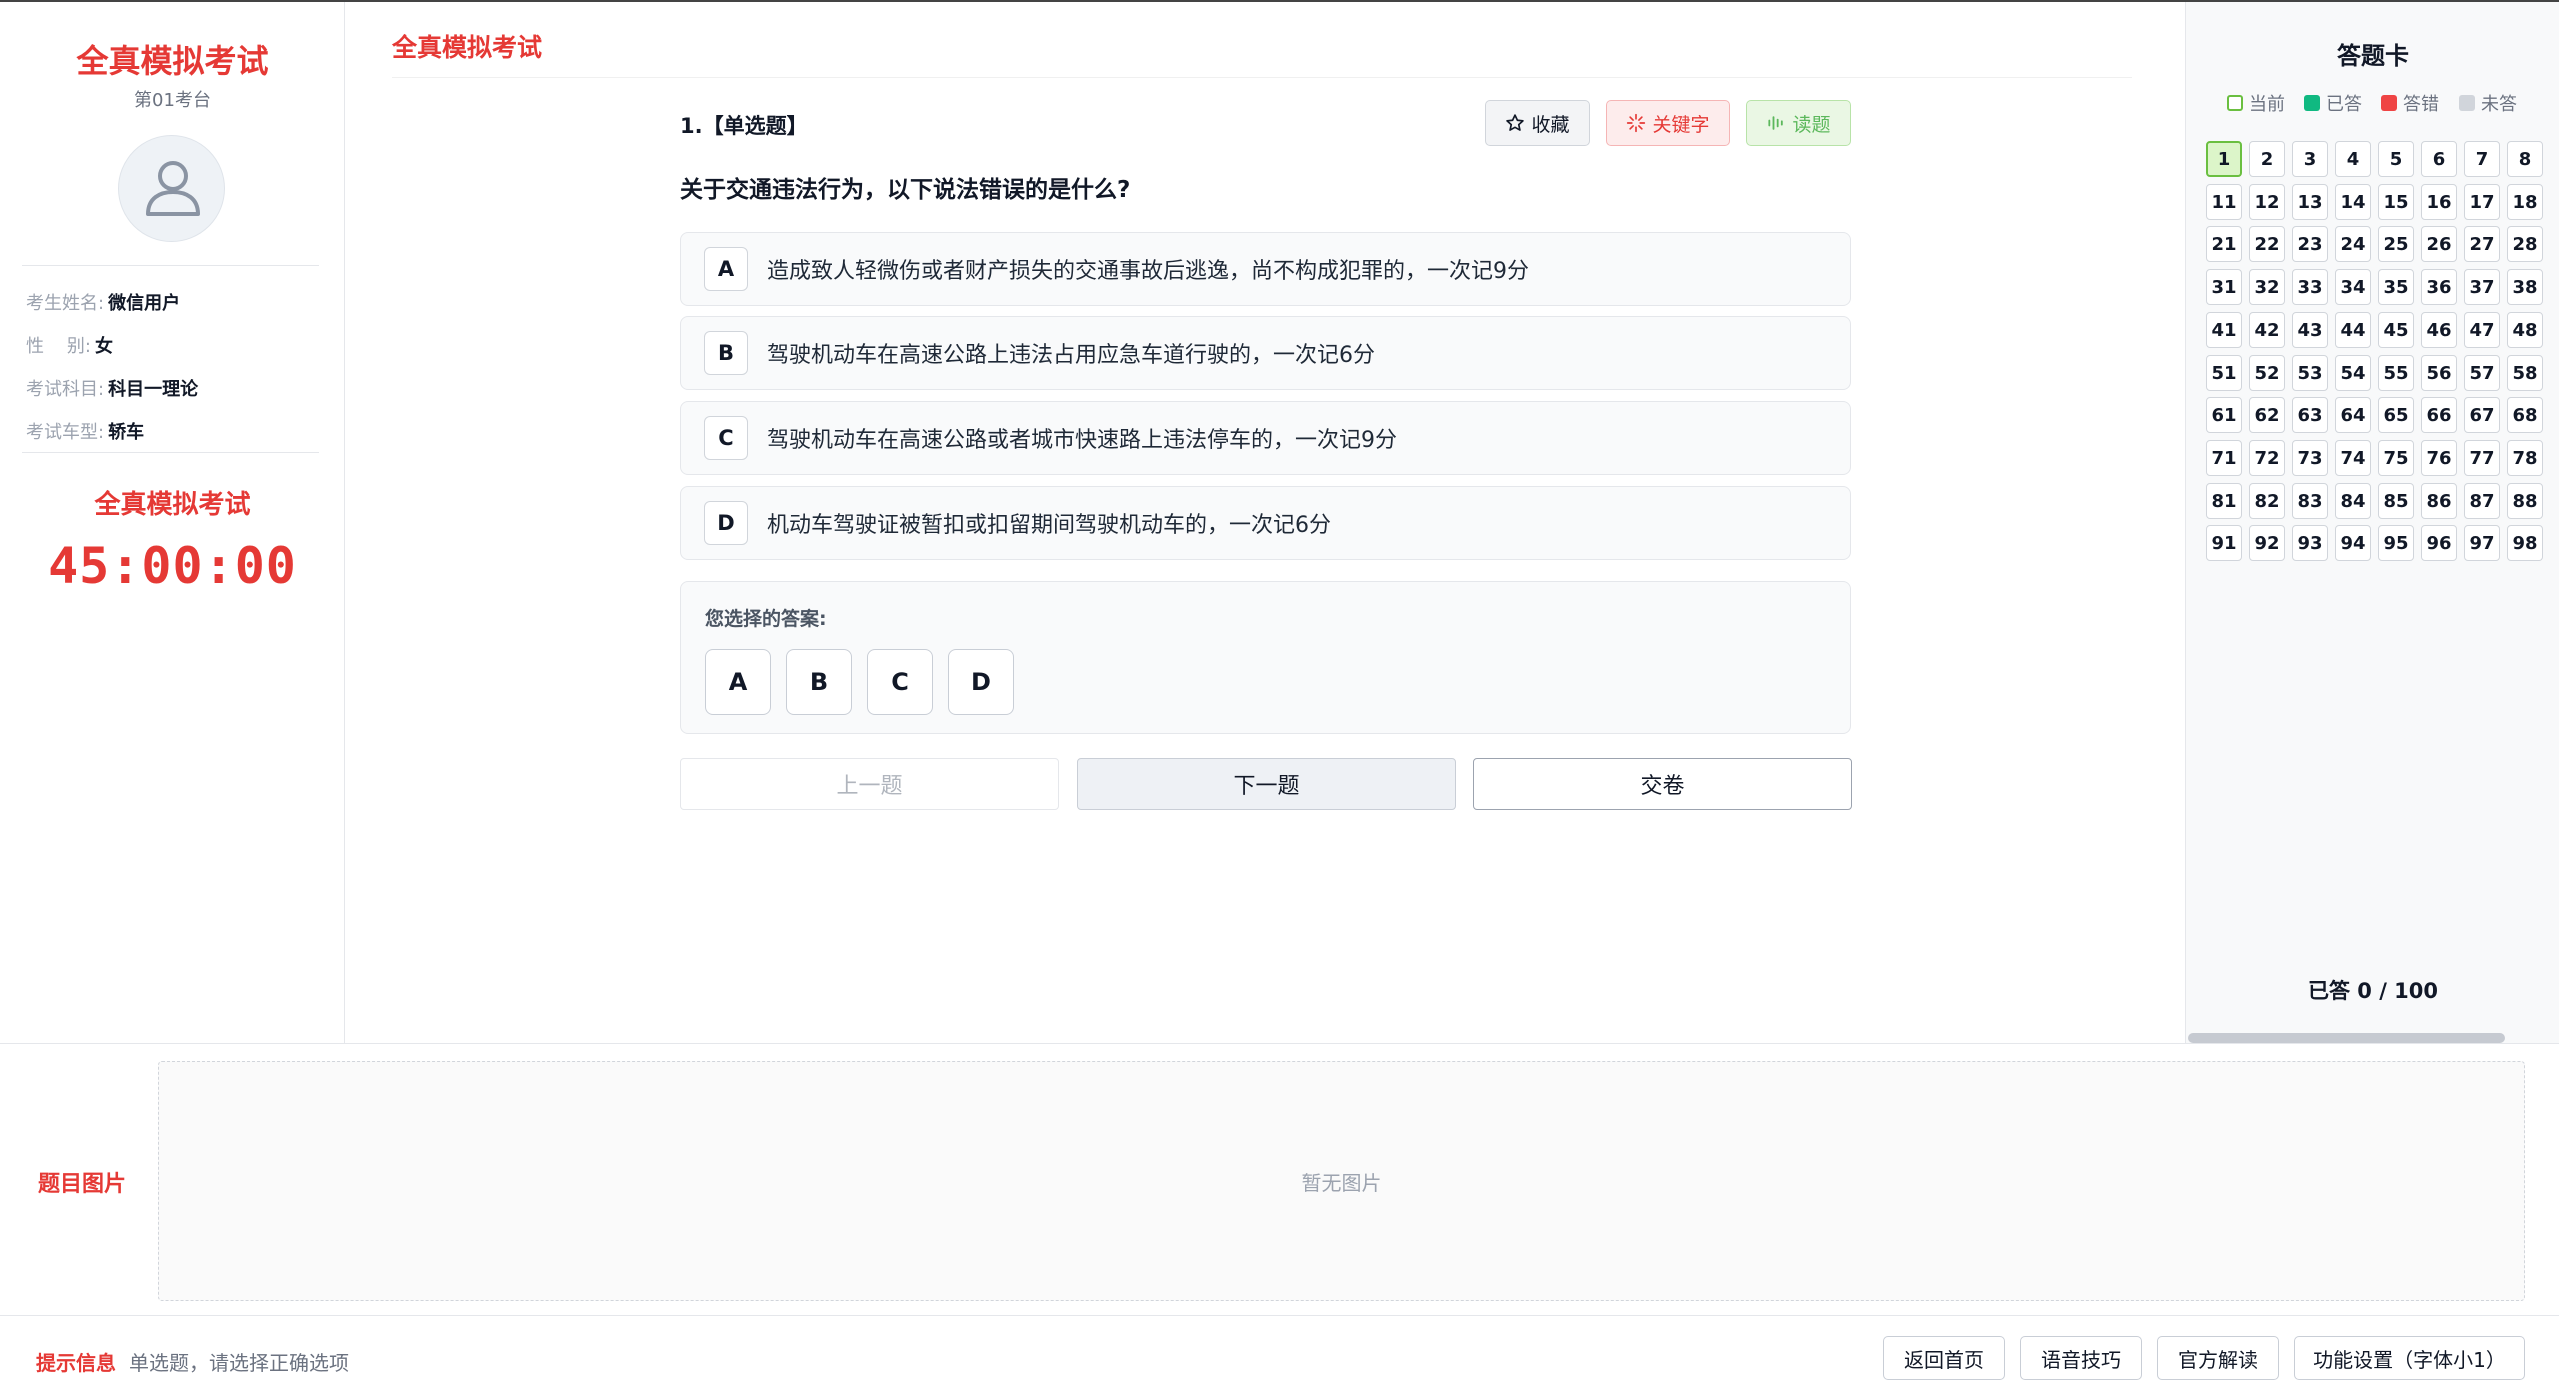  Describe the element at coordinates (2310, 373) in the screenshot. I see `question-number-cell: 53` at that location.